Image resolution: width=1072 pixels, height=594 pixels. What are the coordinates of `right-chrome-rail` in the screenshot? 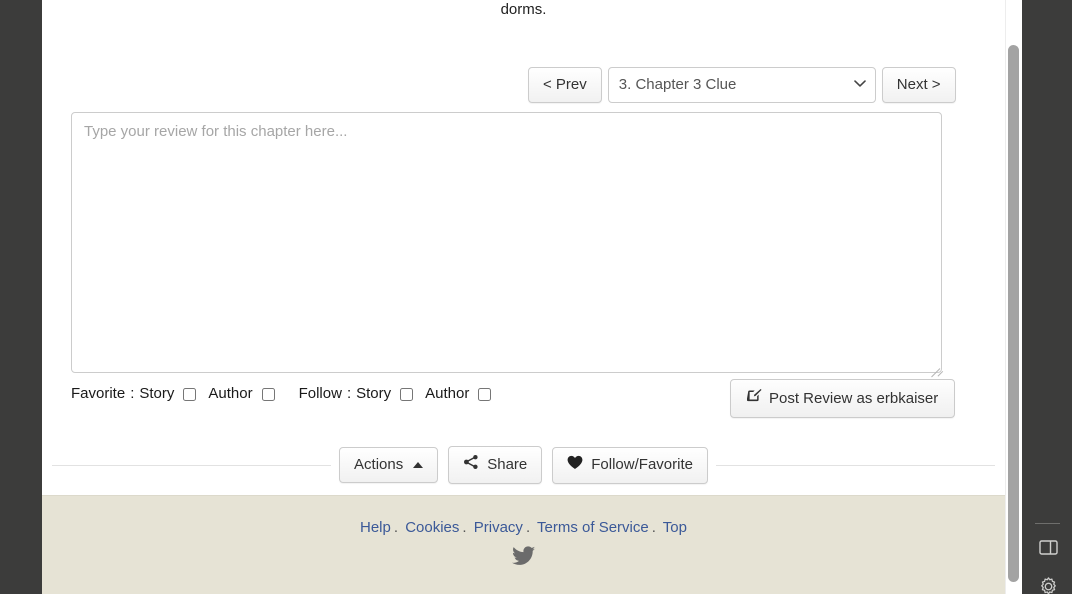 It's located at (1047, 297).